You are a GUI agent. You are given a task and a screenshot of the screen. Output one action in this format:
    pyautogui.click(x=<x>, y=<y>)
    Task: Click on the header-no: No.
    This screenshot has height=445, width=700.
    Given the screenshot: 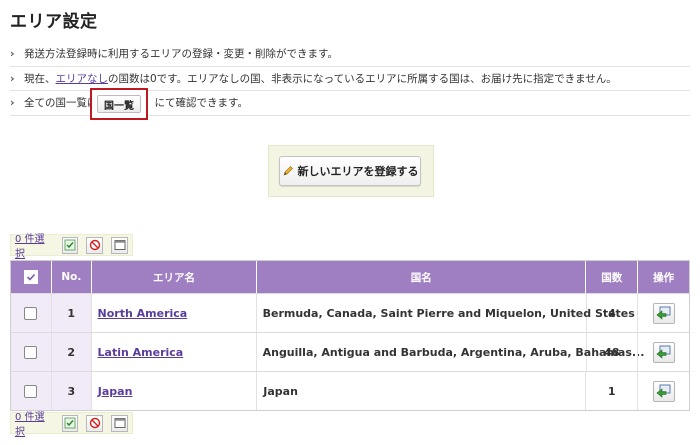 What is the action you would take?
    pyautogui.click(x=72, y=277)
    